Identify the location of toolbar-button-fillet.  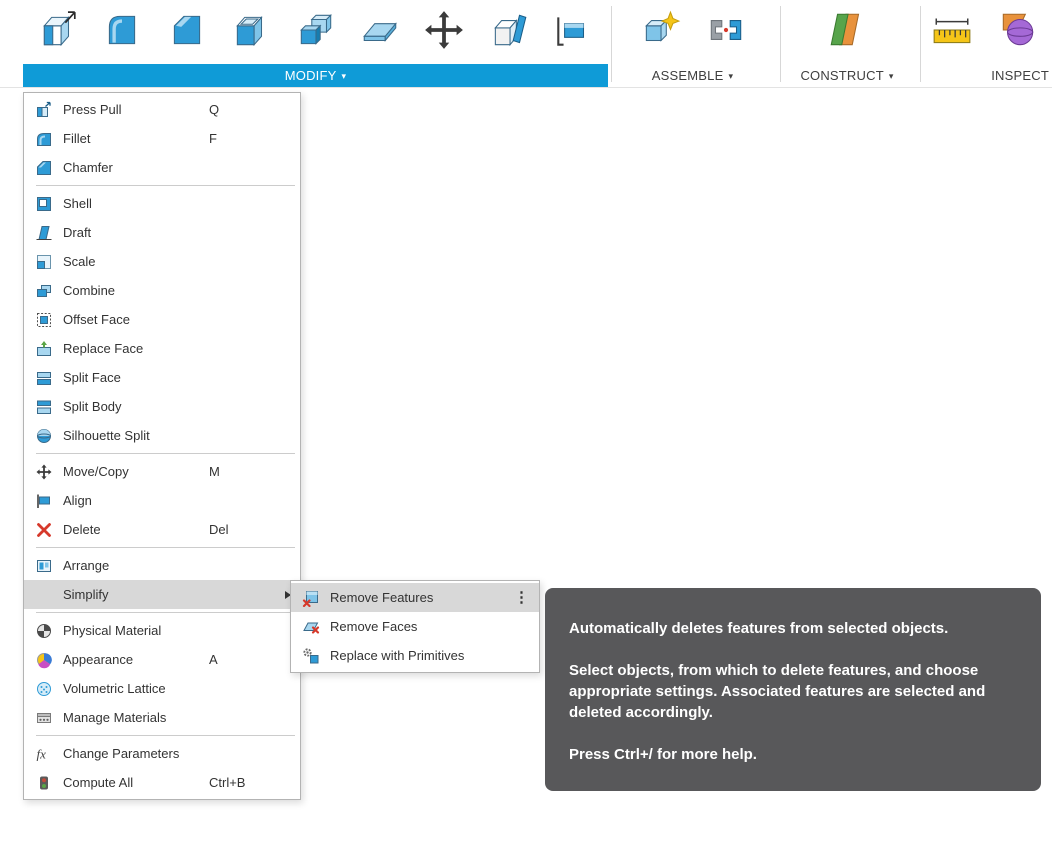
(122, 32).